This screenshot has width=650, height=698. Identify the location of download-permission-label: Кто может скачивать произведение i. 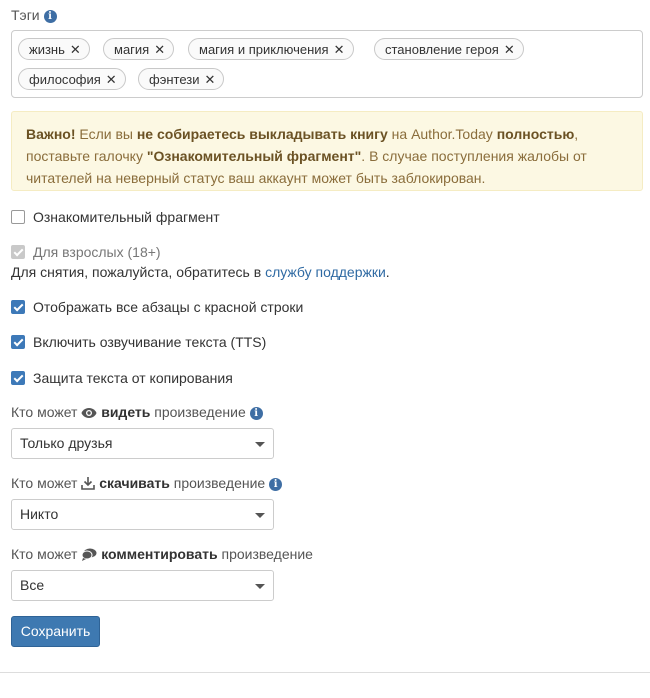
(147, 483).